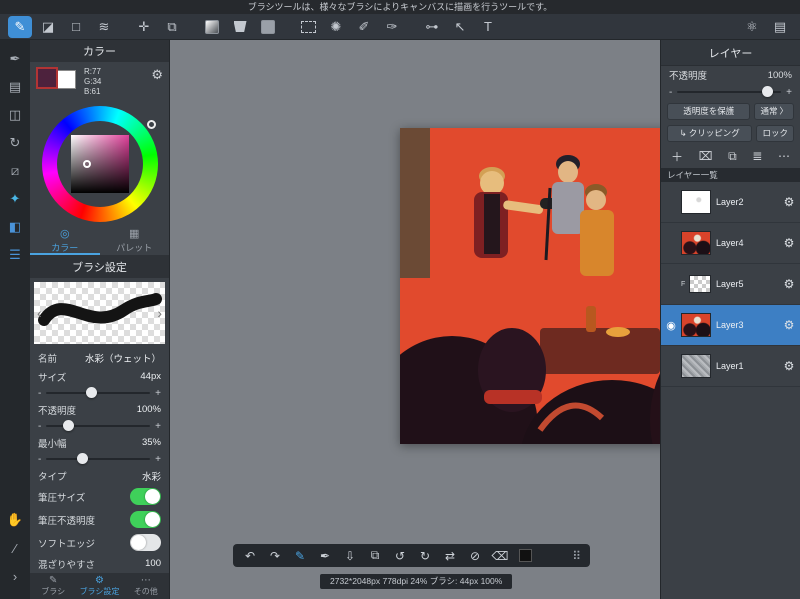  What do you see at coordinates (710, 133) in the screenshot?
I see `clipping-button: ↳ クリッピング` at bounding box center [710, 133].